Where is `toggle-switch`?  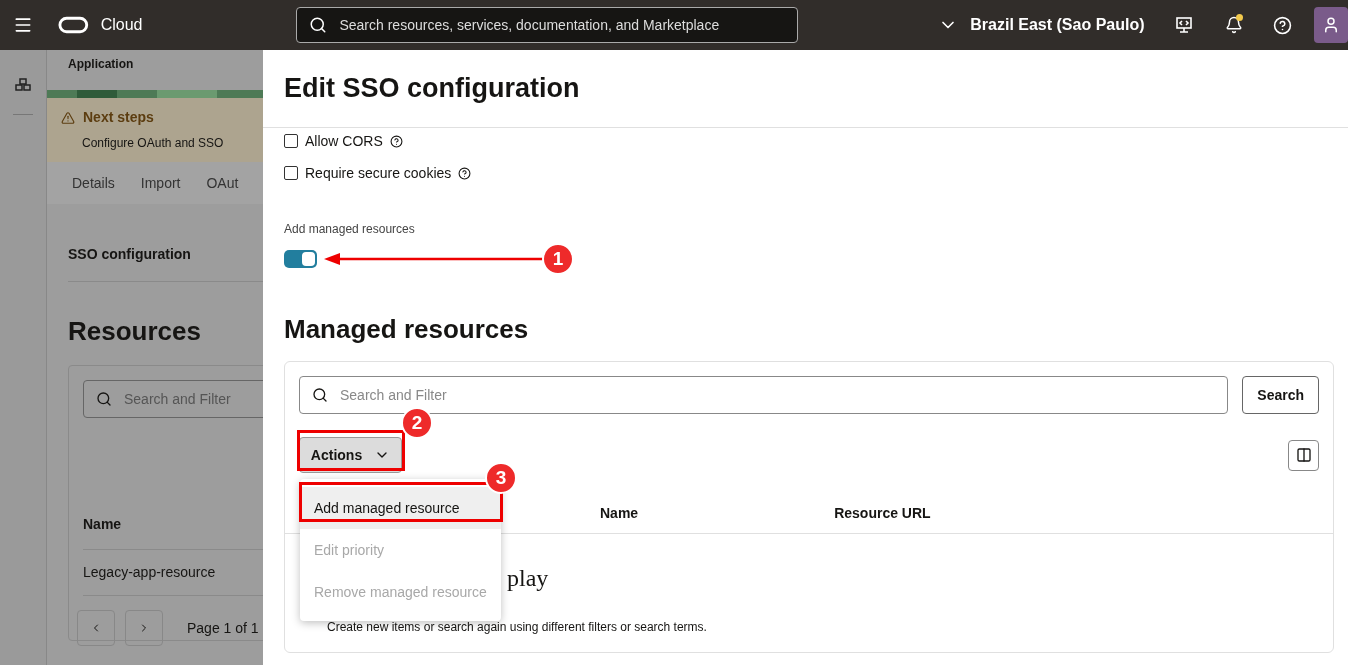
toggle-switch is located at coordinates (300, 259).